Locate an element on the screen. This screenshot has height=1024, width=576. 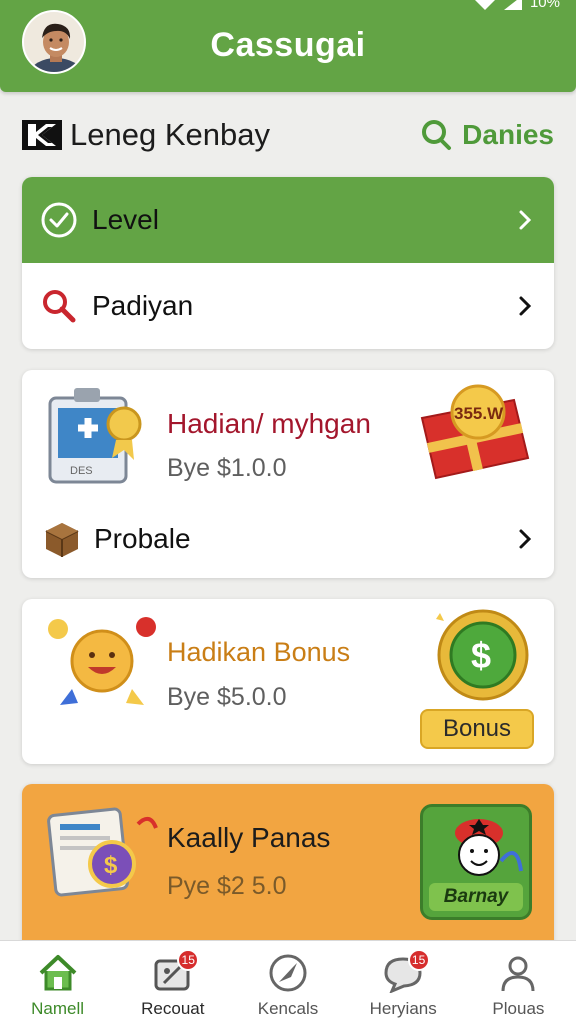
character-card: Barnay is located at coordinates (476, 862).